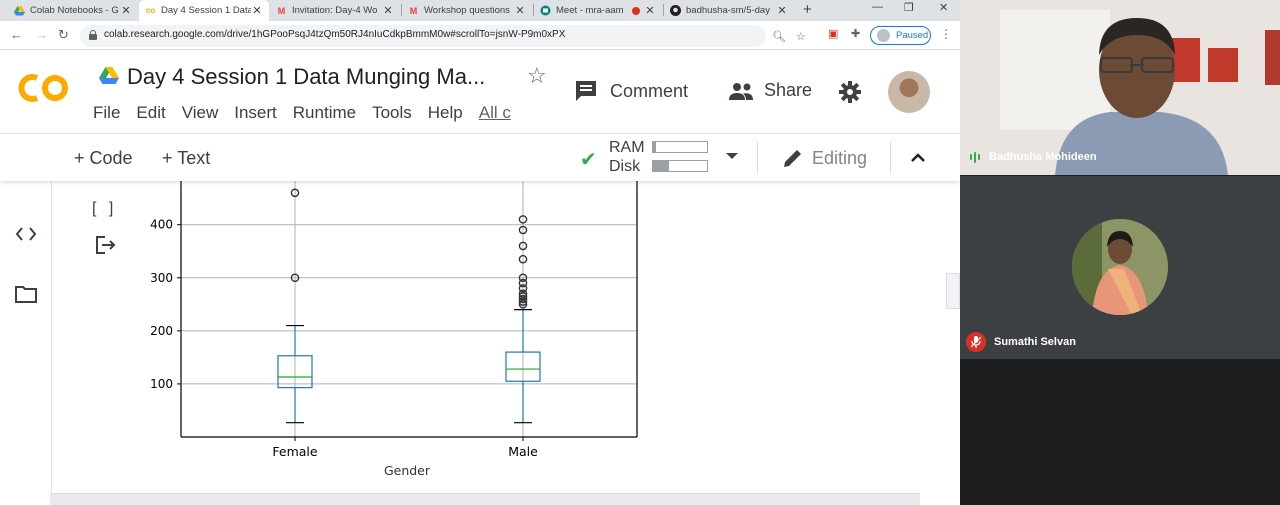 Image resolution: width=1280 pixels, height=505 pixels. Describe the element at coordinates (485, 499) in the screenshot. I see `horizontal-scrollbar` at that location.